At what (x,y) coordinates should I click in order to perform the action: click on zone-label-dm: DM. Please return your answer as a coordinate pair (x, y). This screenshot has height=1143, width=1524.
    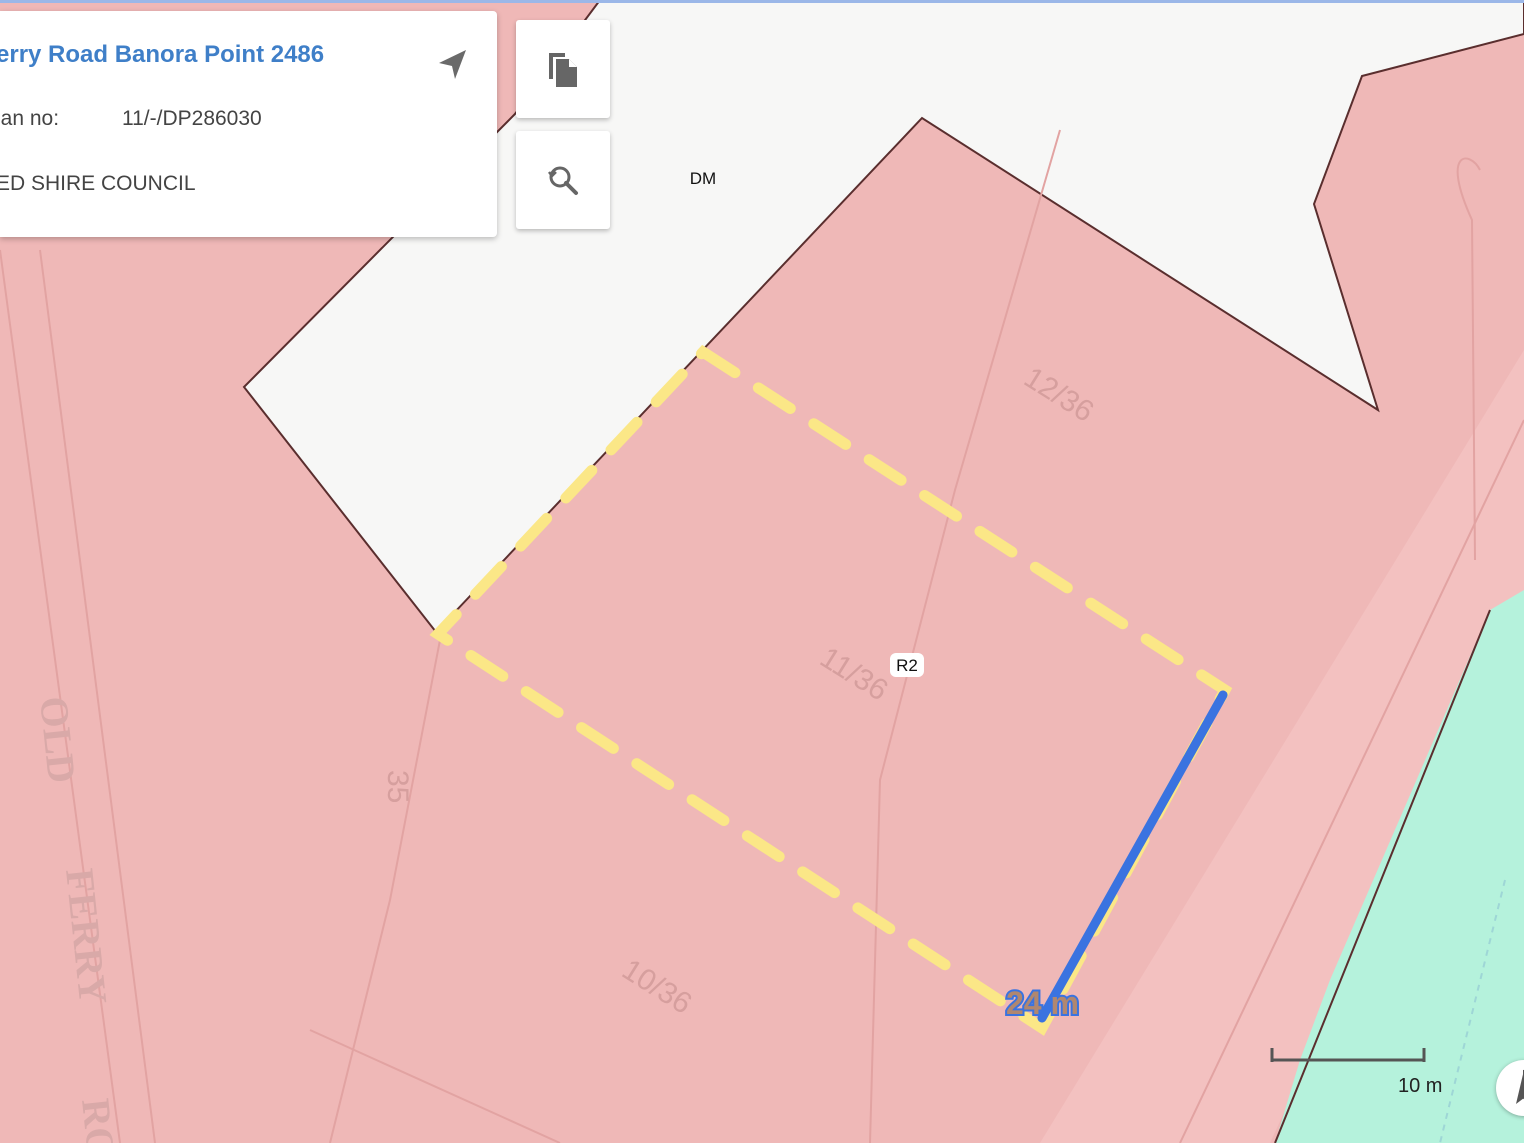
    Looking at the image, I should click on (703, 178).